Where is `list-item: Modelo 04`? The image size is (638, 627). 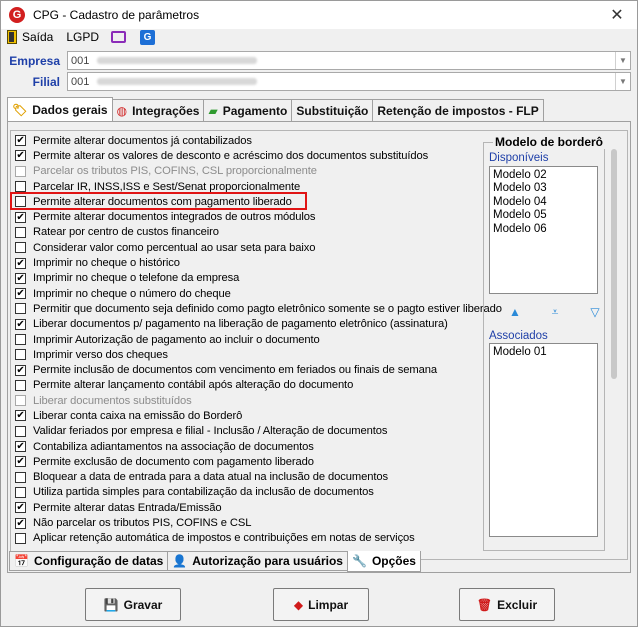 list-item: Modelo 04 is located at coordinates (545, 202).